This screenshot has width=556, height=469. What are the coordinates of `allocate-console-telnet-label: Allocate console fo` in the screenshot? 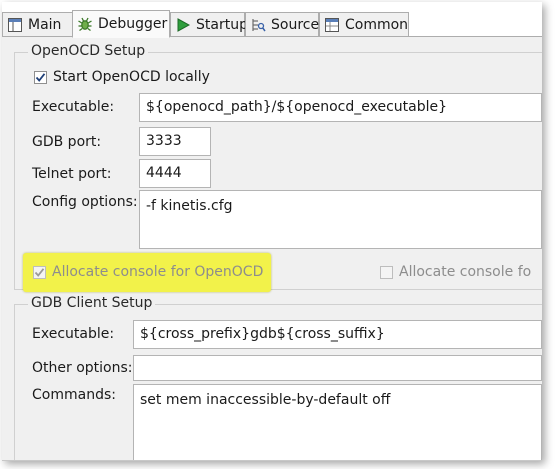 It's located at (465, 272).